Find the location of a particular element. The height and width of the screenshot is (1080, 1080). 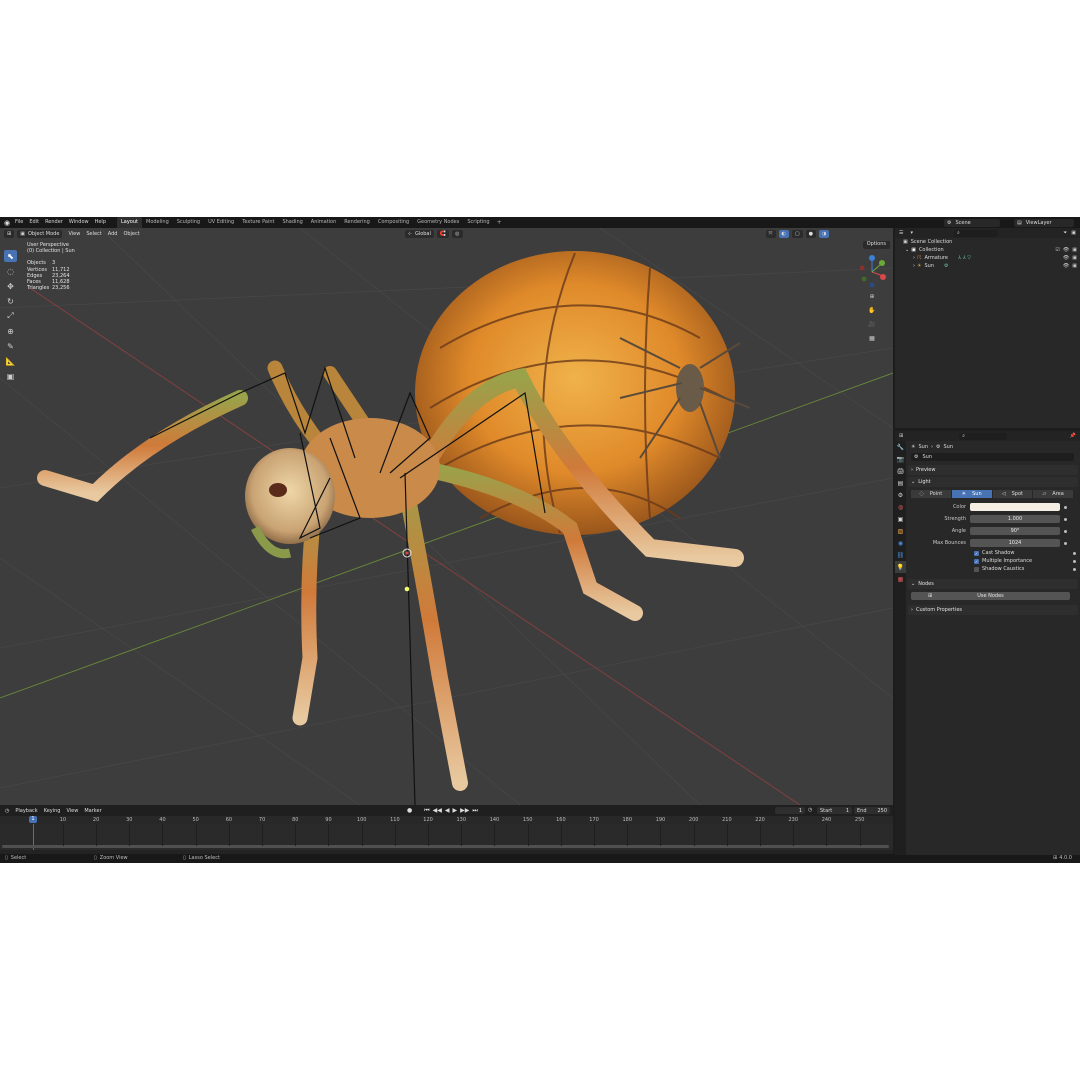

tool-tab-icon: 🔧 is located at coordinates (900, 447).